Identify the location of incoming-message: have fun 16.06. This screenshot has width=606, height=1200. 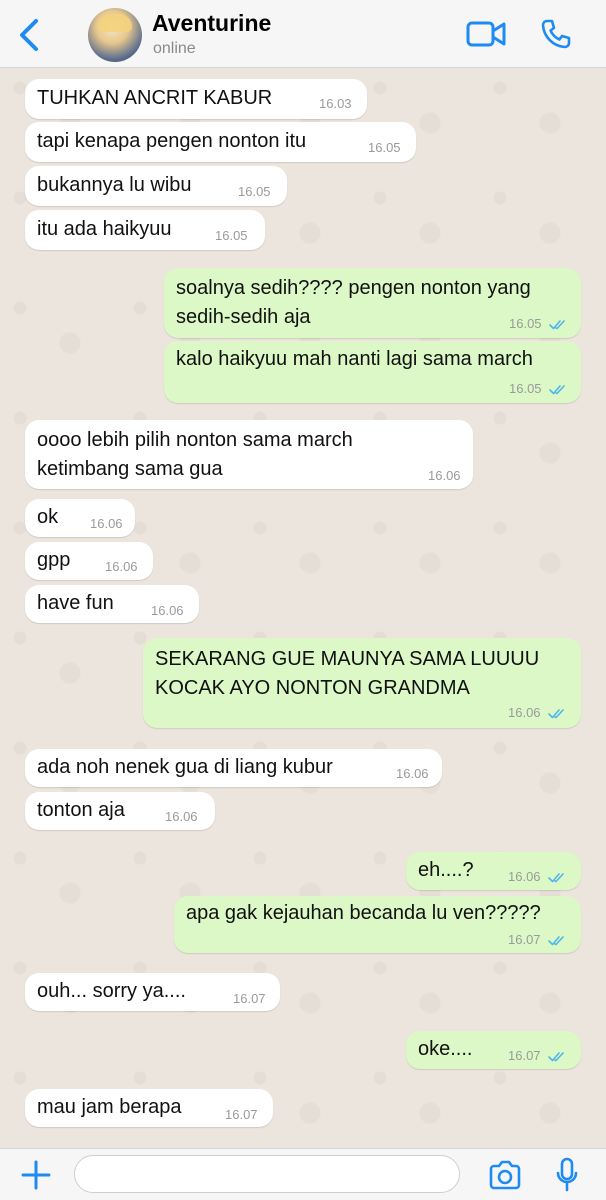
(112, 604).